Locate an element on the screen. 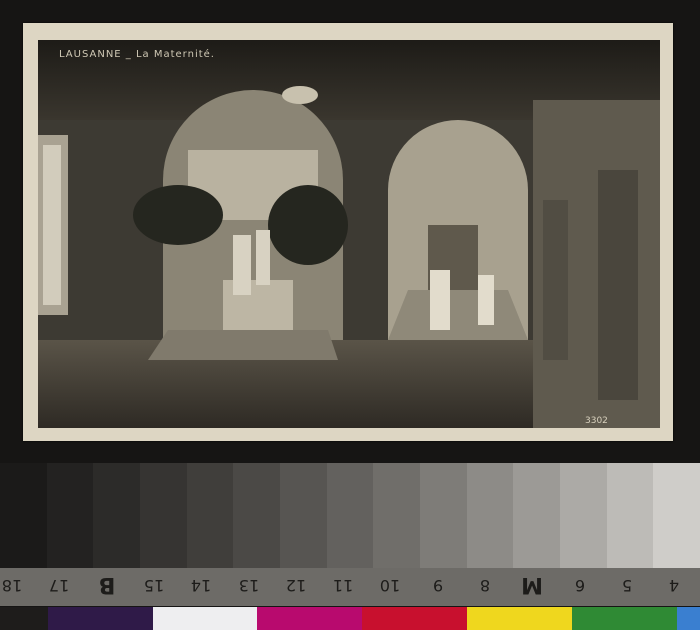 The height and width of the screenshot is (630, 700). scale-label: 6 is located at coordinates (579, 585).